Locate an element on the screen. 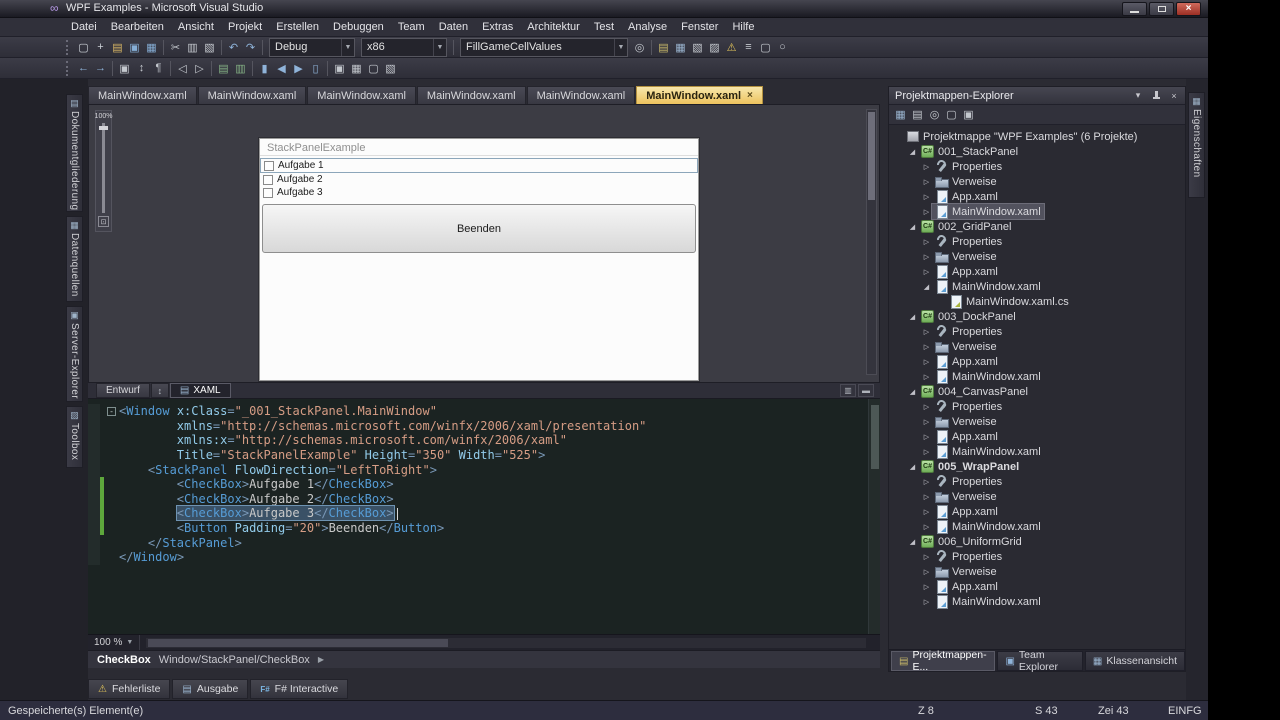 Image resolution: width=1280 pixels, height=720 pixels. designer-vertical-scrollbar is located at coordinates (871, 242).